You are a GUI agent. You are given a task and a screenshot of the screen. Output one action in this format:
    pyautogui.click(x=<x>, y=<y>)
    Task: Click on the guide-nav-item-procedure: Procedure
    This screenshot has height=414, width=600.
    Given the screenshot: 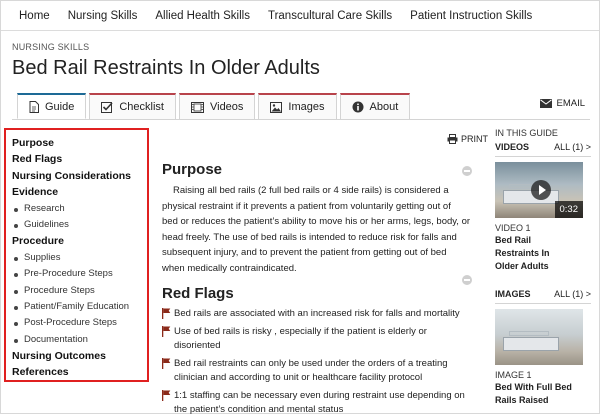 What is the action you would take?
    pyautogui.click(x=79, y=241)
    